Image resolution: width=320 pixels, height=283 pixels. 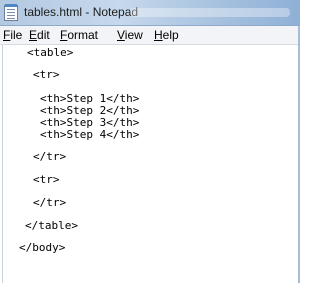 What do you see at coordinates (299, 154) in the screenshot?
I see `window-border` at bounding box center [299, 154].